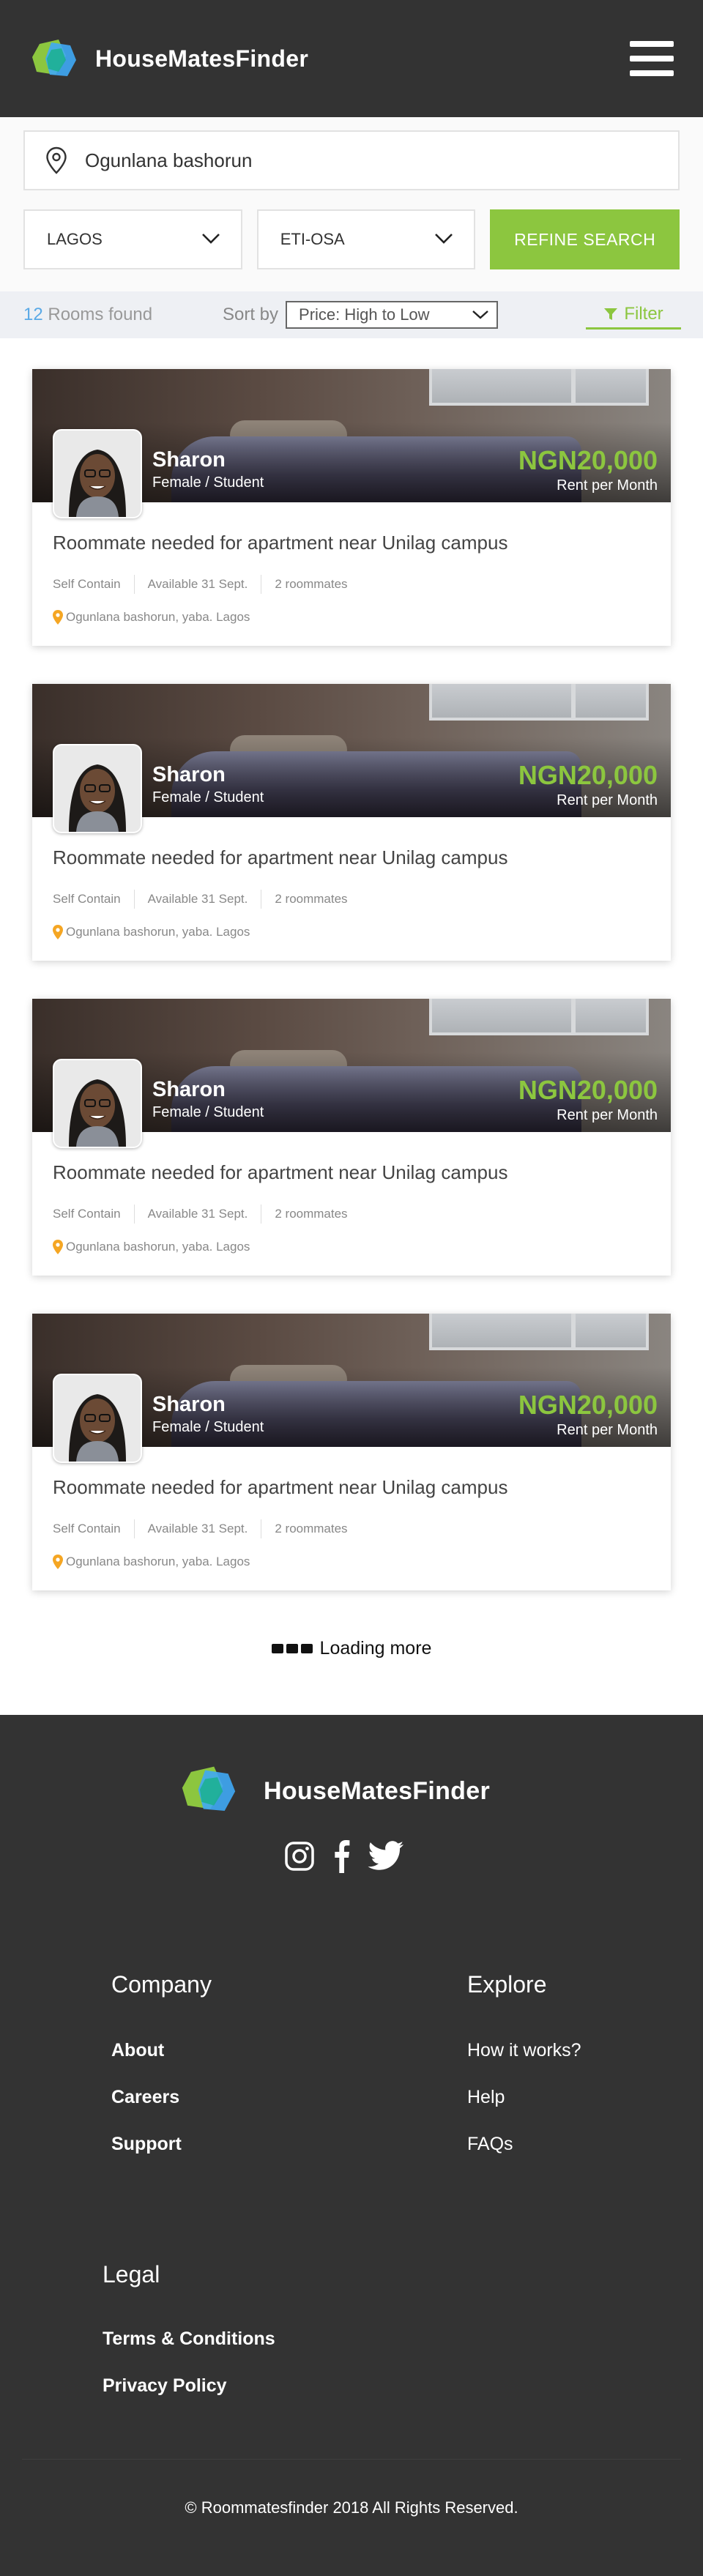 The width and height of the screenshot is (703, 2576). Describe the element at coordinates (299, 1856) in the screenshot. I see `instagram-icon` at that location.